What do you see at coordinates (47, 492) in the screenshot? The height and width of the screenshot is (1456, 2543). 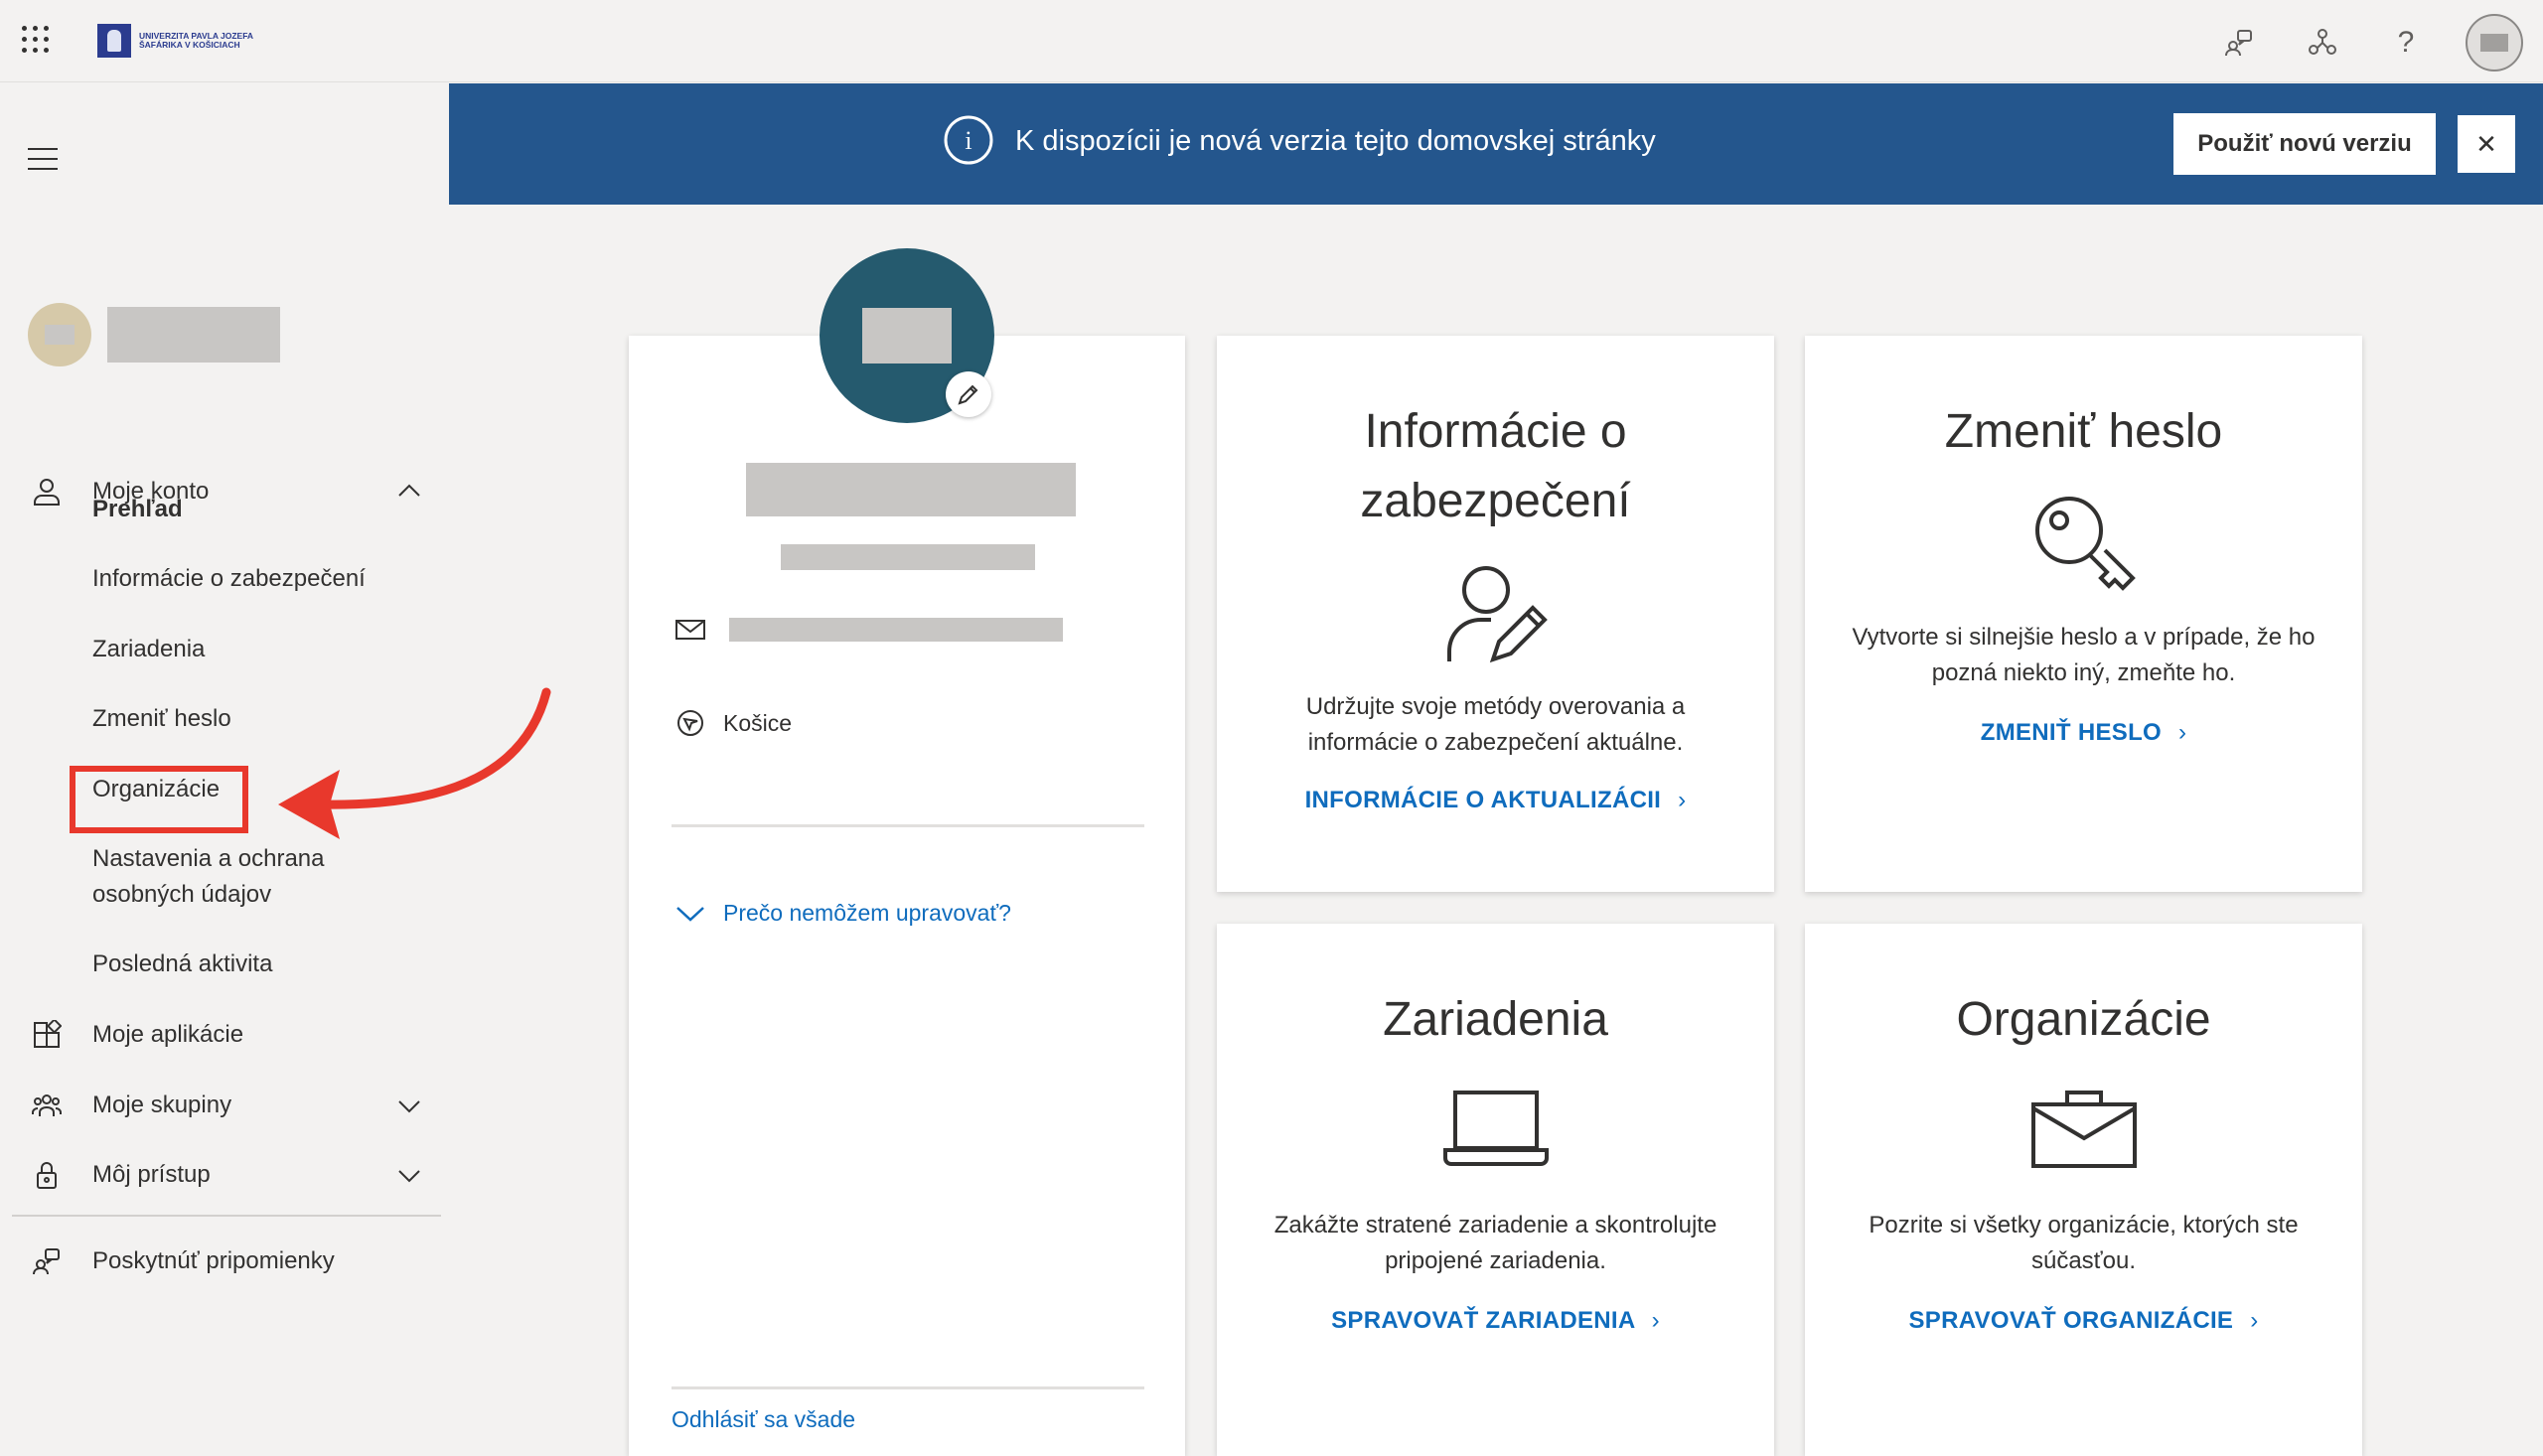 I see `person-icon` at bounding box center [47, 492].